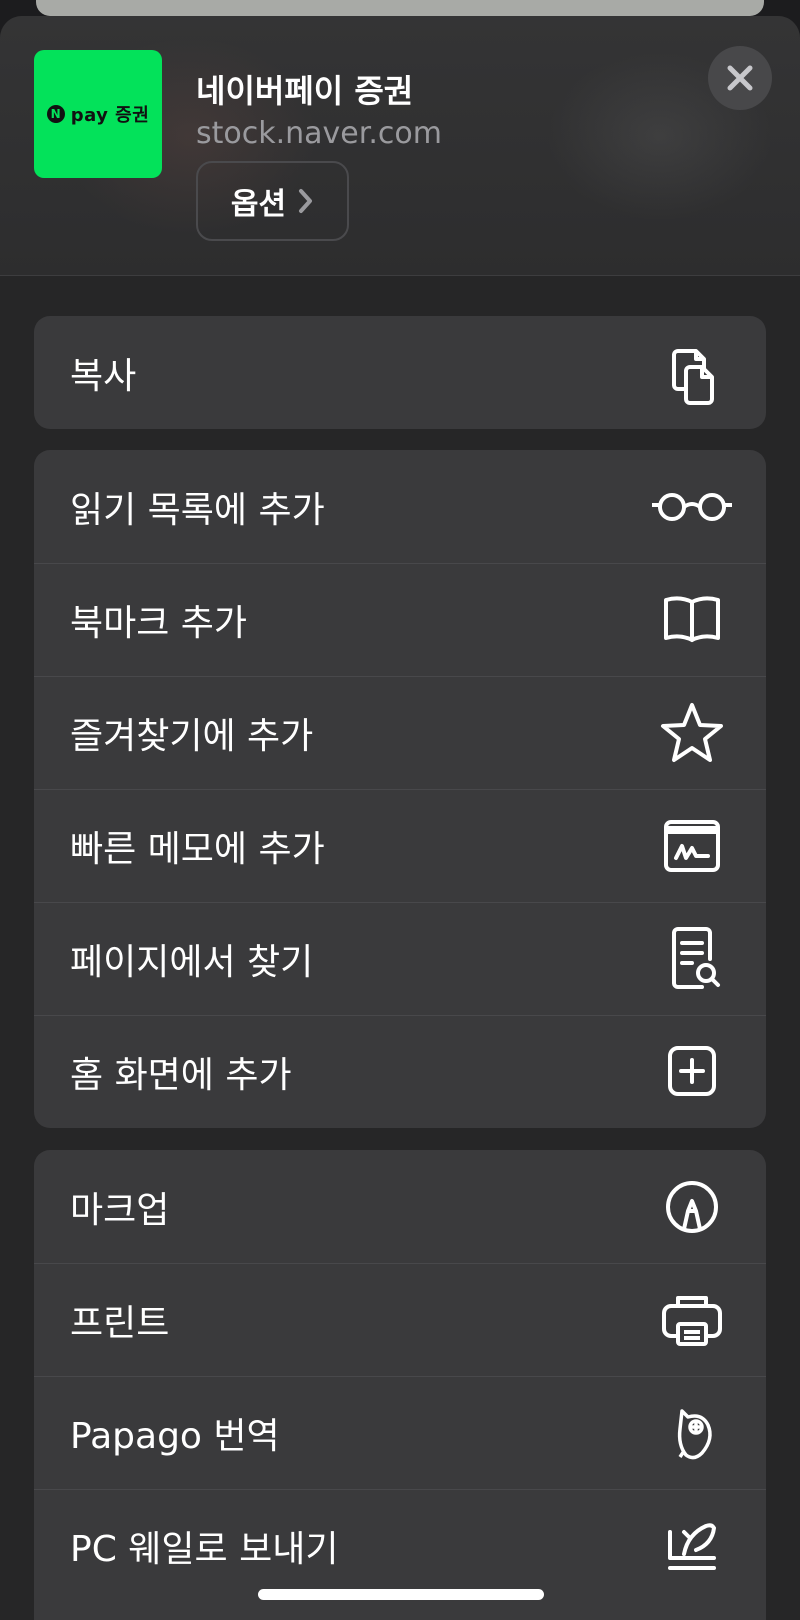 The width and height of the screenshot is (800, 1620). Describe the element at coordinates (197, 849) in the screenshot. I see `row-label: 빠른 메모에 추가` at that location.